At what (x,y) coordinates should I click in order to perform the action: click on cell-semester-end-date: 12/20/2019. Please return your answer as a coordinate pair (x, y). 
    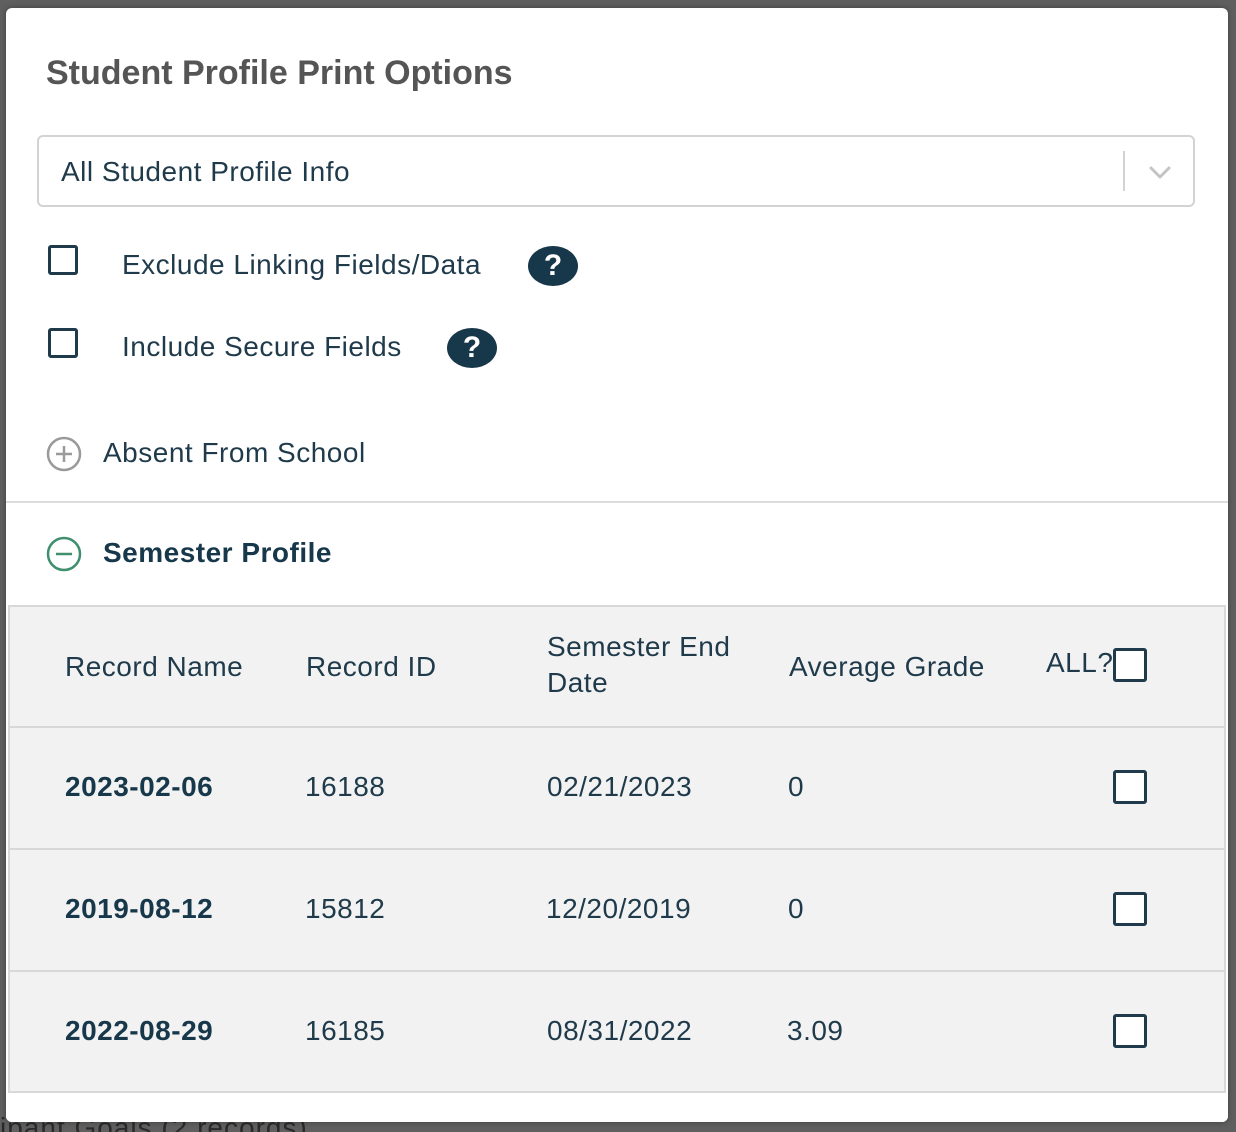
    Looking at the image, I should click on (619, 908).